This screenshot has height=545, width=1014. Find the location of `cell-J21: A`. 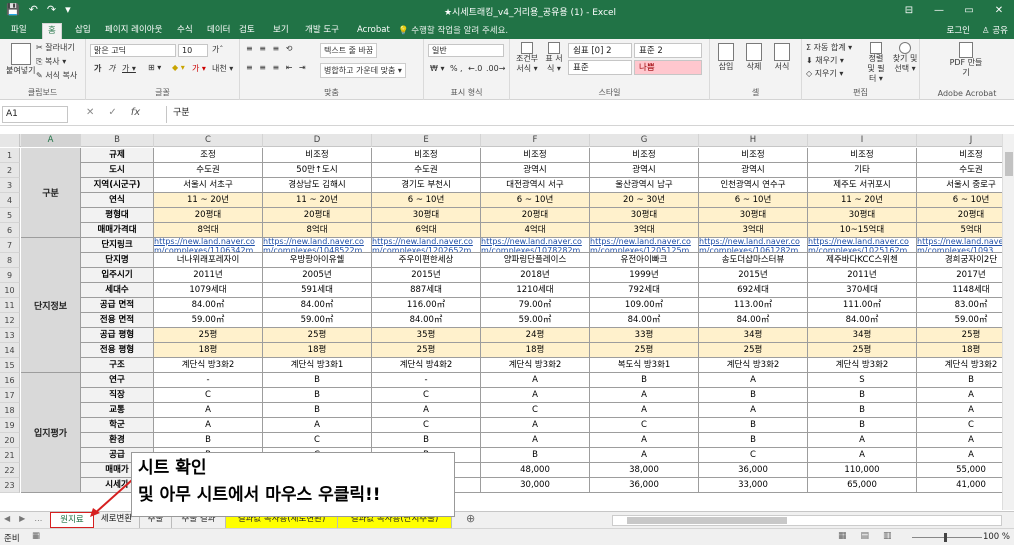

cell-J21: A is located at coordinates (959, 455).